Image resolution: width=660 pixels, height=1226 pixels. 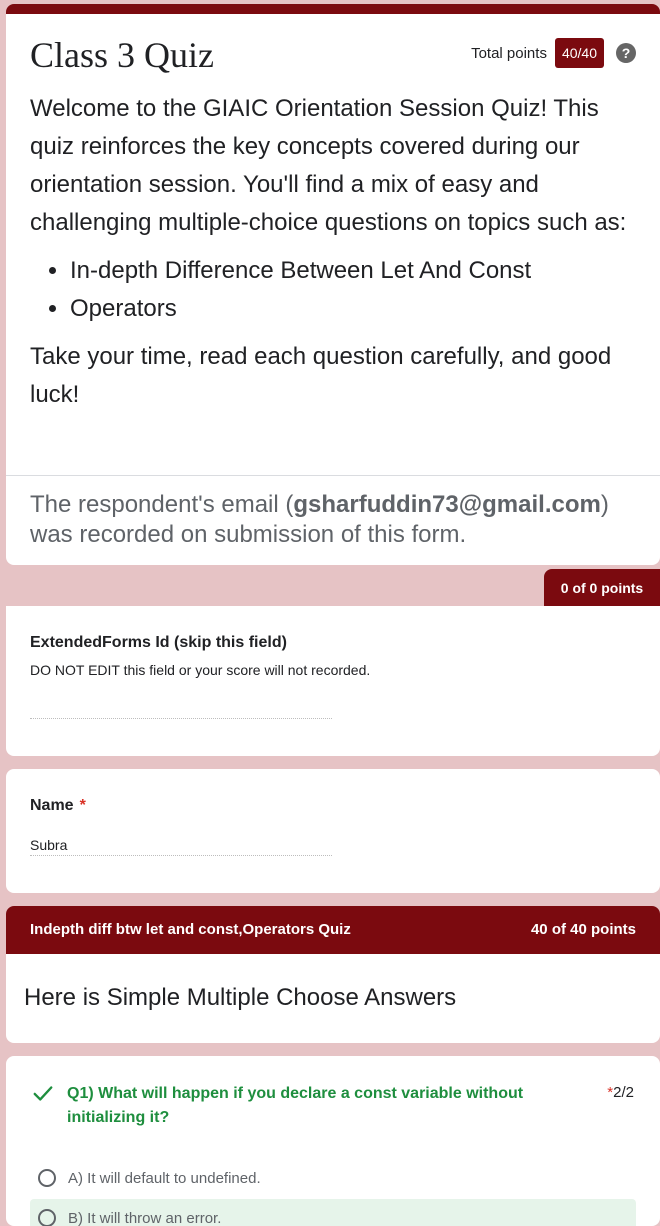 I want to click on required-mark: *, so click(x=83, y=805).